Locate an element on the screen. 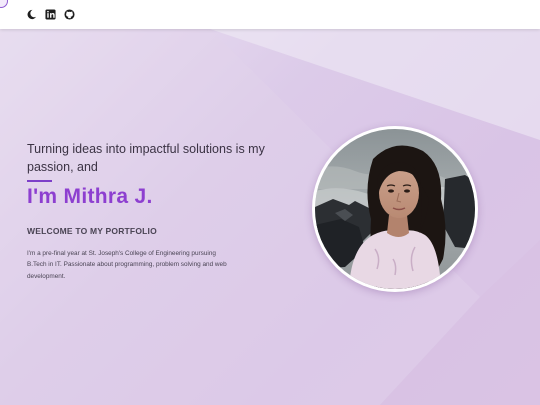 The width and height of the screenshot is (540, 405). logo-icon is located at coordinates (4, 4).